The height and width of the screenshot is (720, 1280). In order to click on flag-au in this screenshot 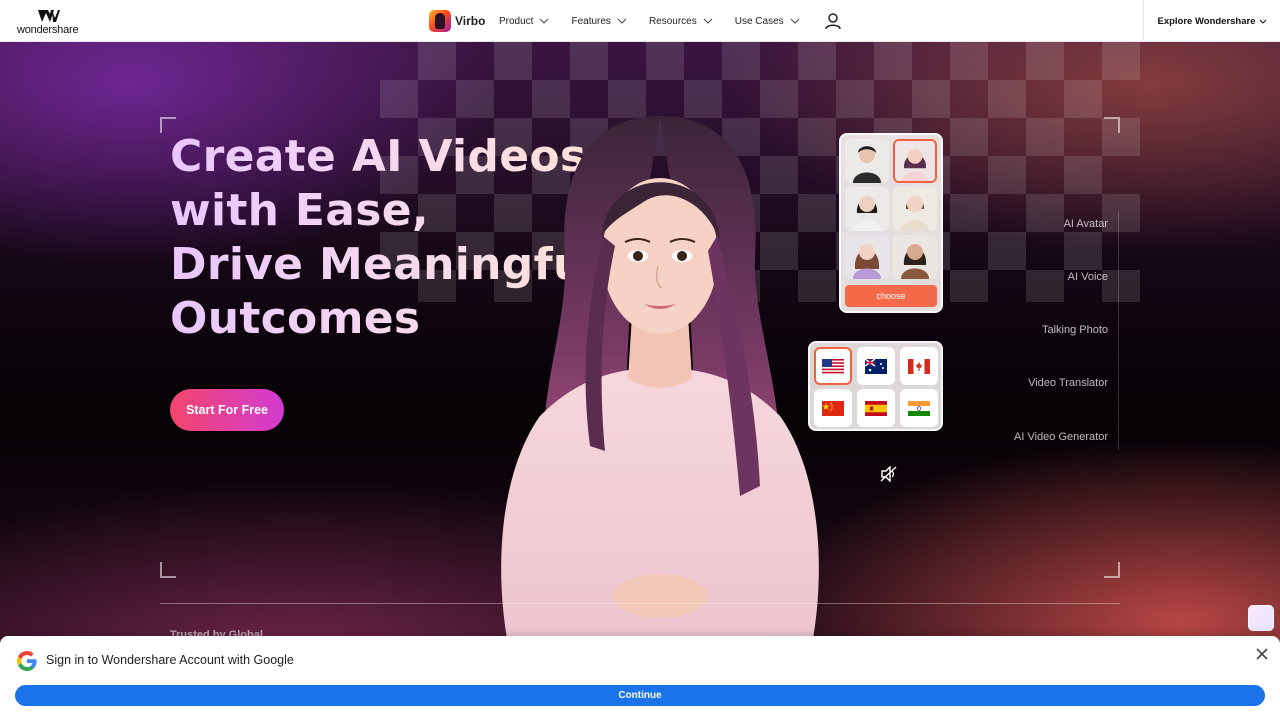, I will do `click(876, 366)`.